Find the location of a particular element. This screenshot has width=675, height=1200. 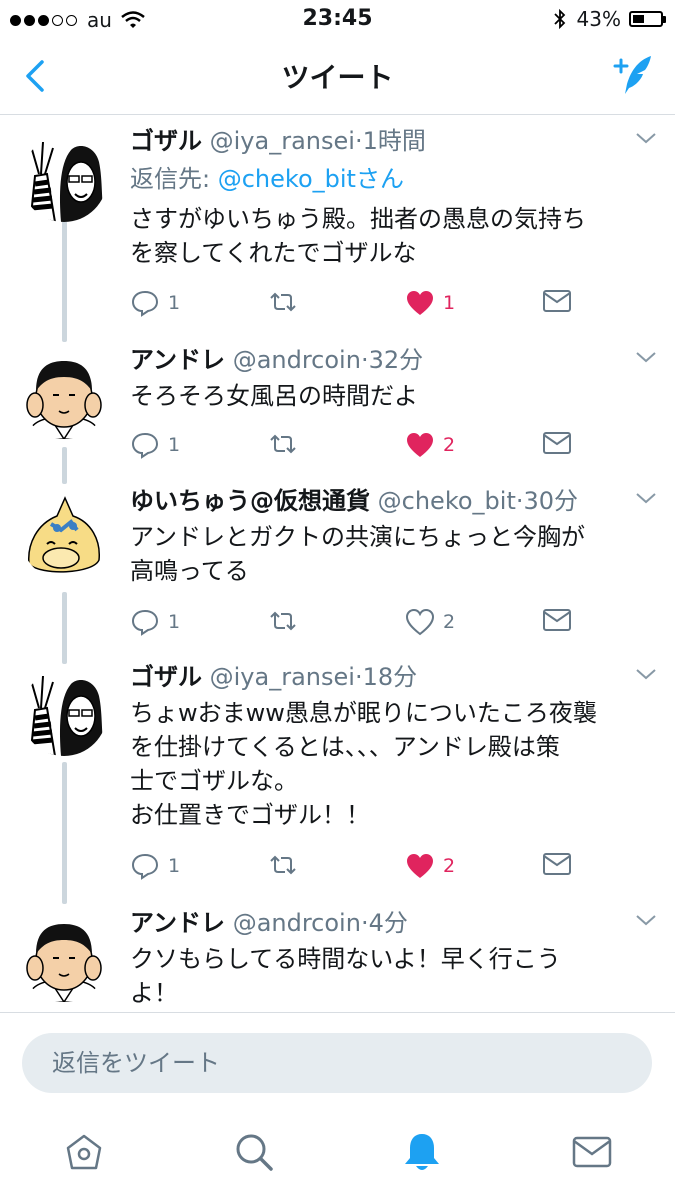

tweet-header: ゴザル @iya_ransei·1時間 is located at coordinates (278, 141).